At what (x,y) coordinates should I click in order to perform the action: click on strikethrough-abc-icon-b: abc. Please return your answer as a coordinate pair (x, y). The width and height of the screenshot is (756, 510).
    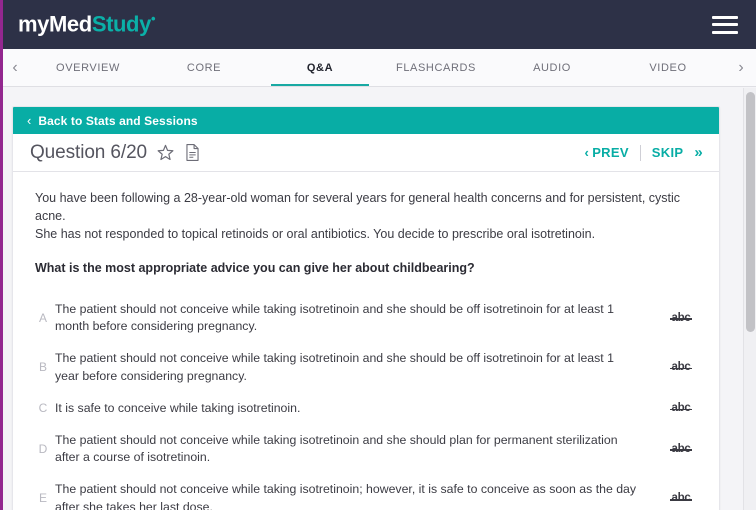
    Looking at the image, I should click on (681, 368).